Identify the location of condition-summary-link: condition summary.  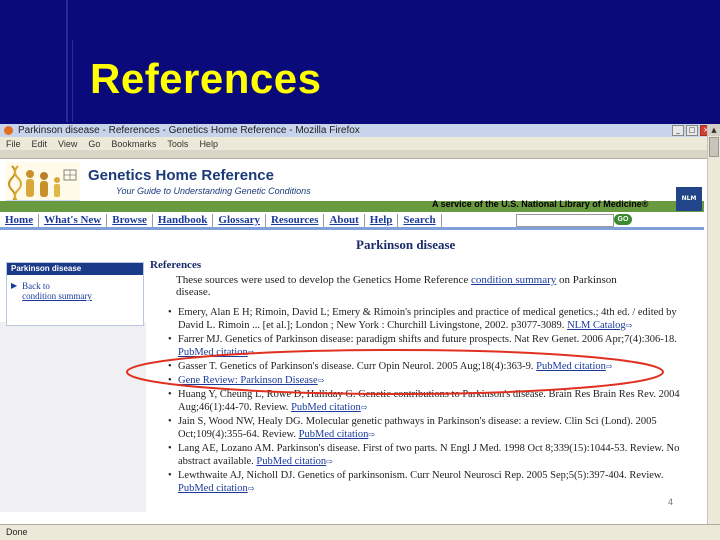
(57, 296).